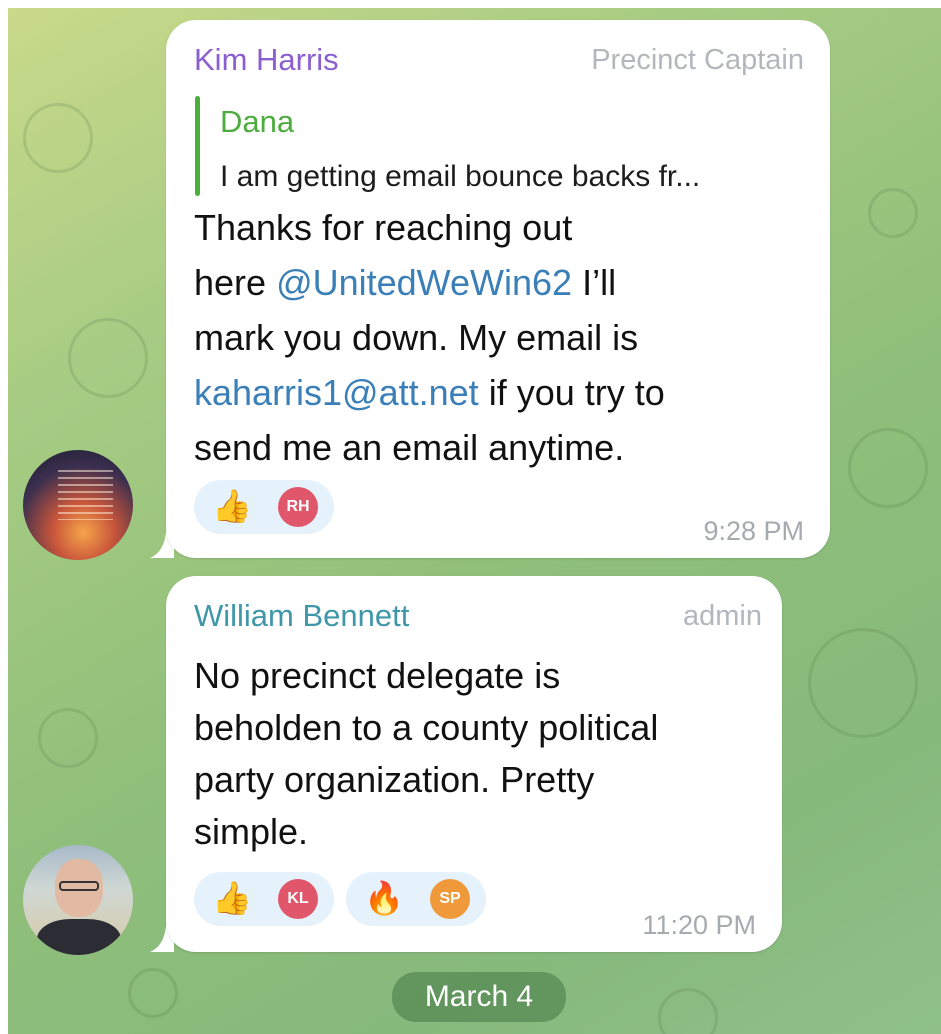 The height and width of the screenshot is (1034, 941). What do you see at coordinates (264, 899) in the screenshot?
I see `reaction-chip: 👍 KL` at bounding box center [264, 899].